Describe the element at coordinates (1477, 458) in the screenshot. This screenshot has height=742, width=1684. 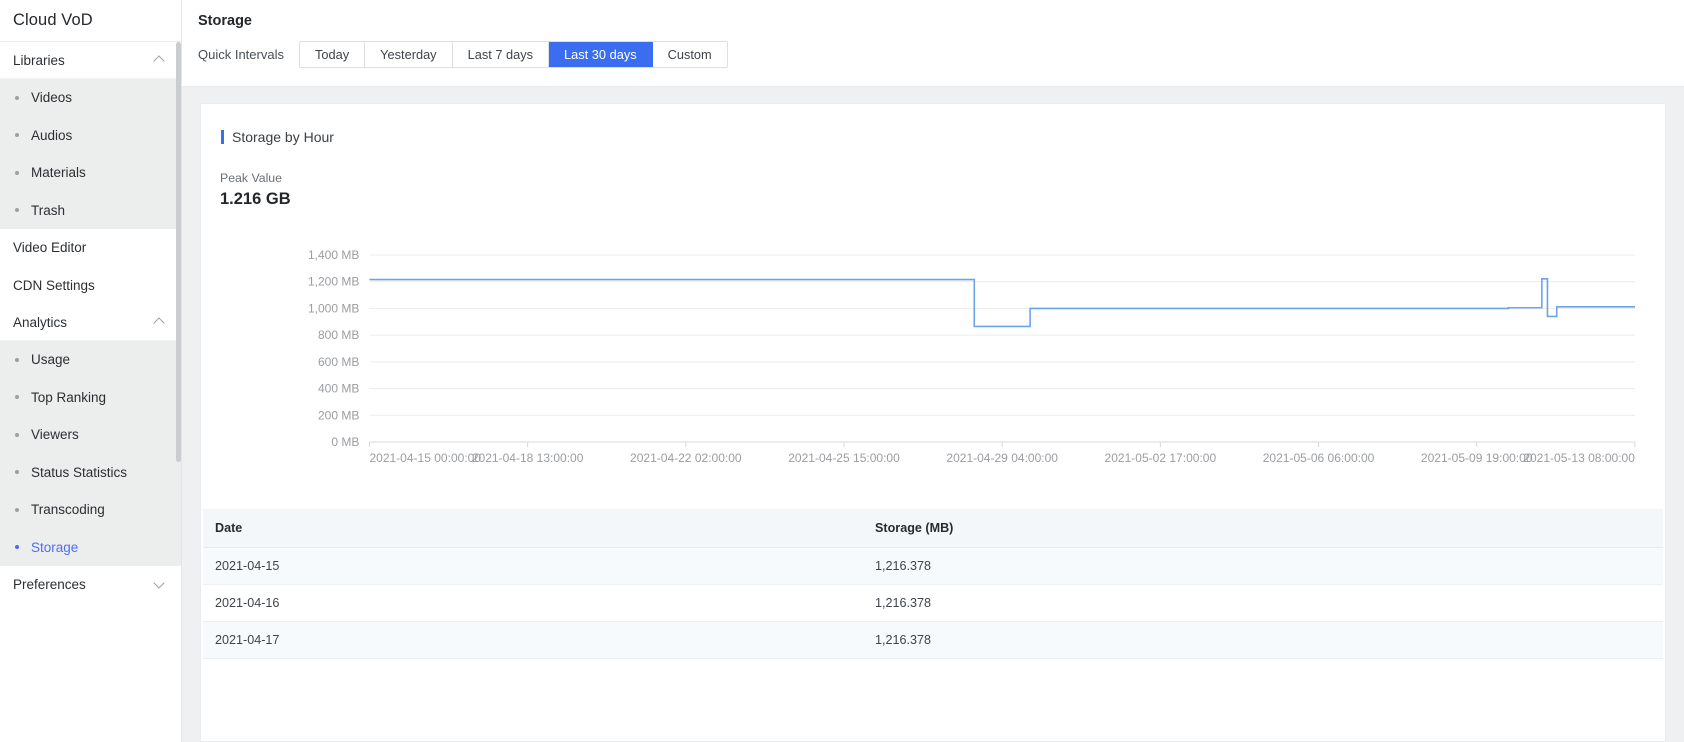
I see `svg-text: 2021-05-09 19:00:00` at that location.